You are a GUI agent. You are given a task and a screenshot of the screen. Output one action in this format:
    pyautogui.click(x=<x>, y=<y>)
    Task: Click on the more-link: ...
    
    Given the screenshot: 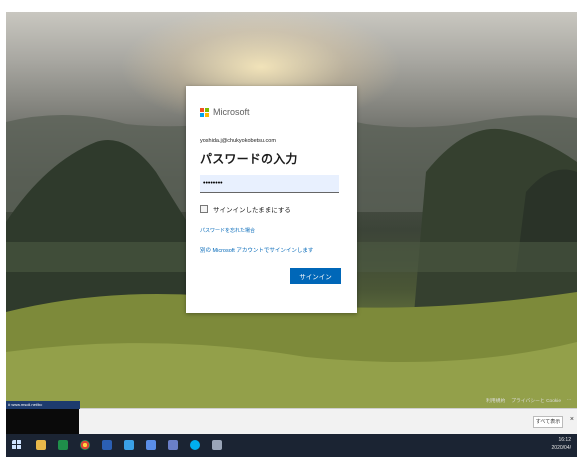 What is the action you would take?
    pyautogui.click(x=569, y=400)
    